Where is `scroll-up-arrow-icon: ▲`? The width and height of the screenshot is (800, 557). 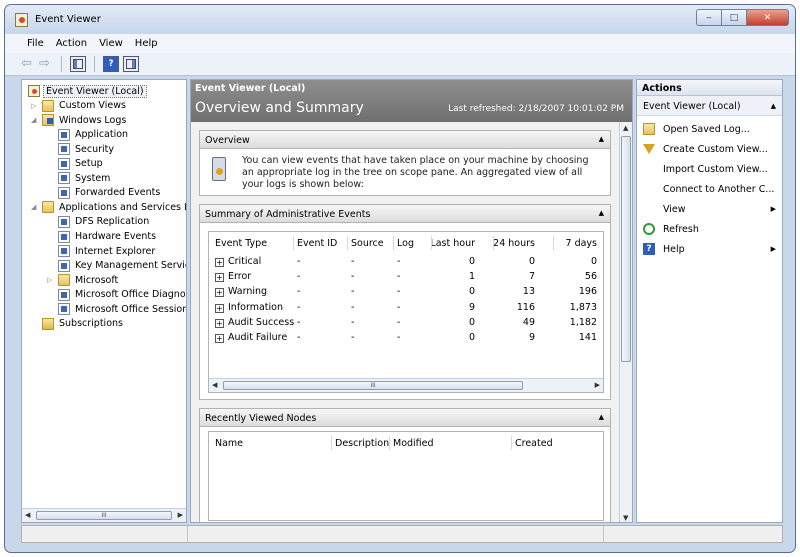
scroll-up-arrow-icon: ▲ is located at coordinates (625, 128).